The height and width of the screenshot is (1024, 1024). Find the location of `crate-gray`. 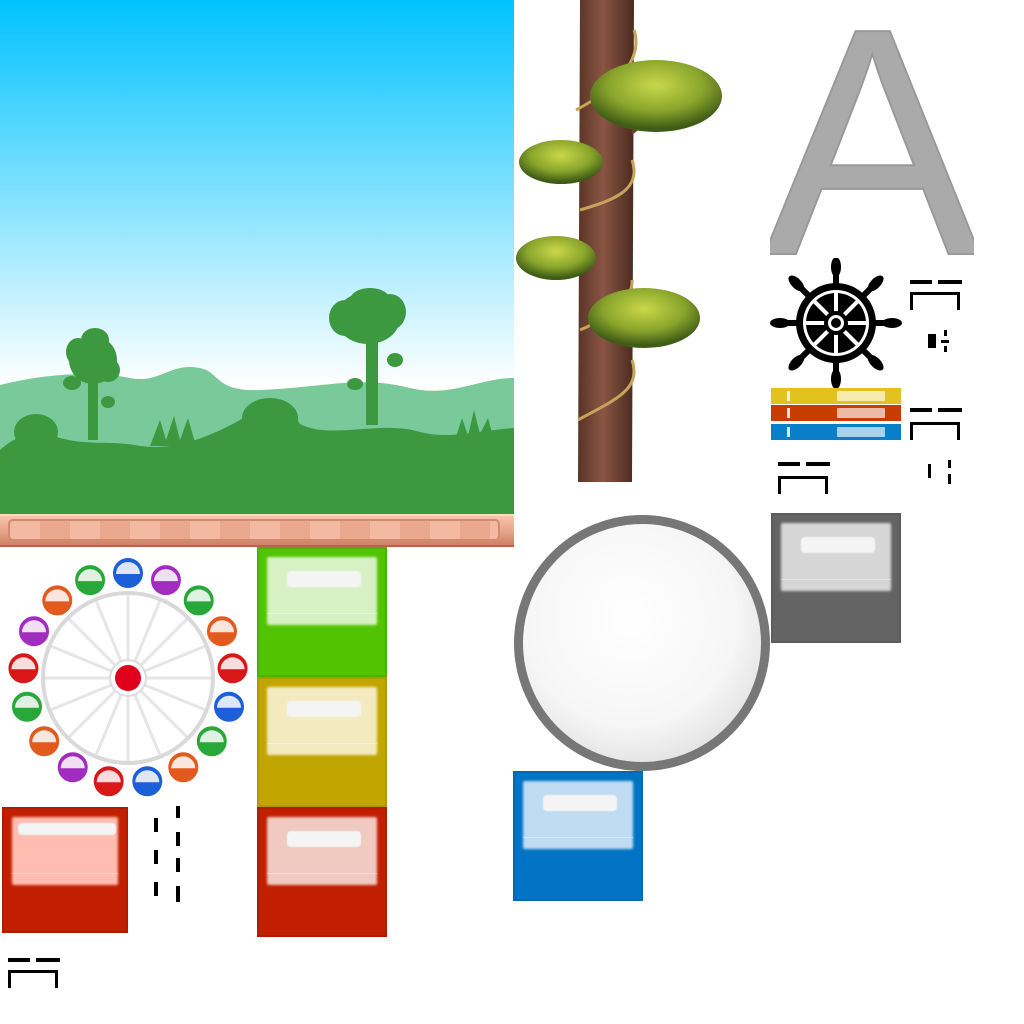

crate-gray is located at coordinates (836, 578).